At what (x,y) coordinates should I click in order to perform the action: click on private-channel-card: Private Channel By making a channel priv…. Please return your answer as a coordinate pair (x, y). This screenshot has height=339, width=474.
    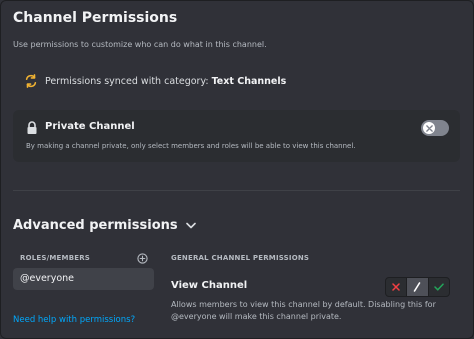
    Looking at the image, I should click on (236, 136).